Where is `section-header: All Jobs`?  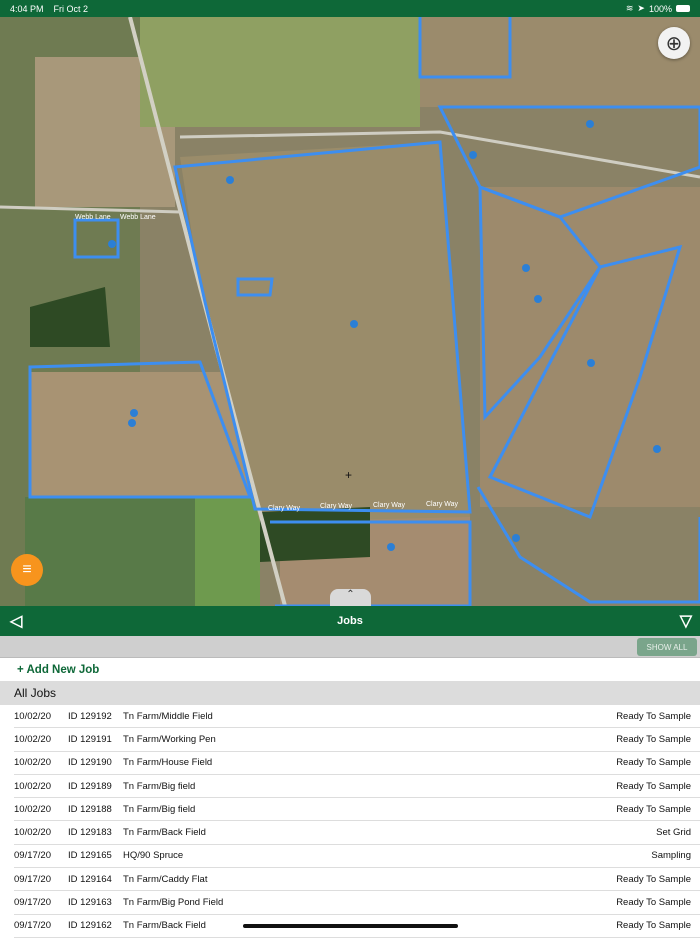 section-header: All Jobs is located at coordinates (350, 693).